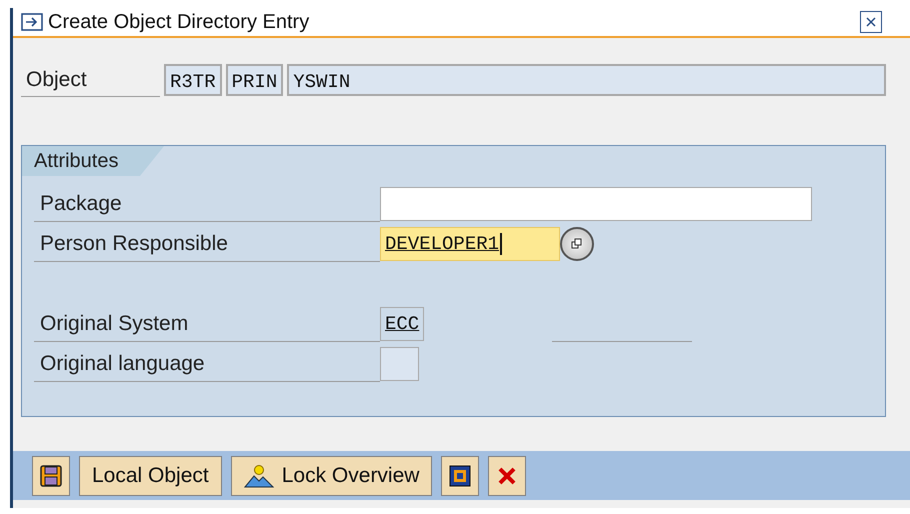 This screenshot has height=514, width=910. I want to click on value-help-button, so click(577, 244).